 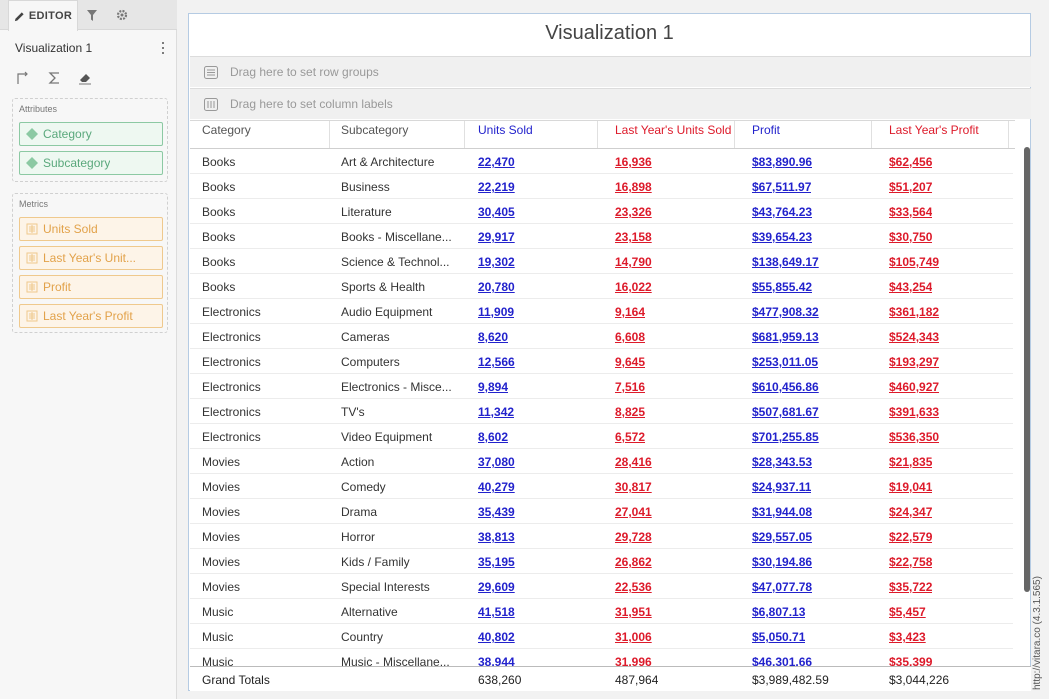 What do you see at coordinates (122, 15) in the screenshot?
I see `tab-settings` at bounding box center [122, 15].